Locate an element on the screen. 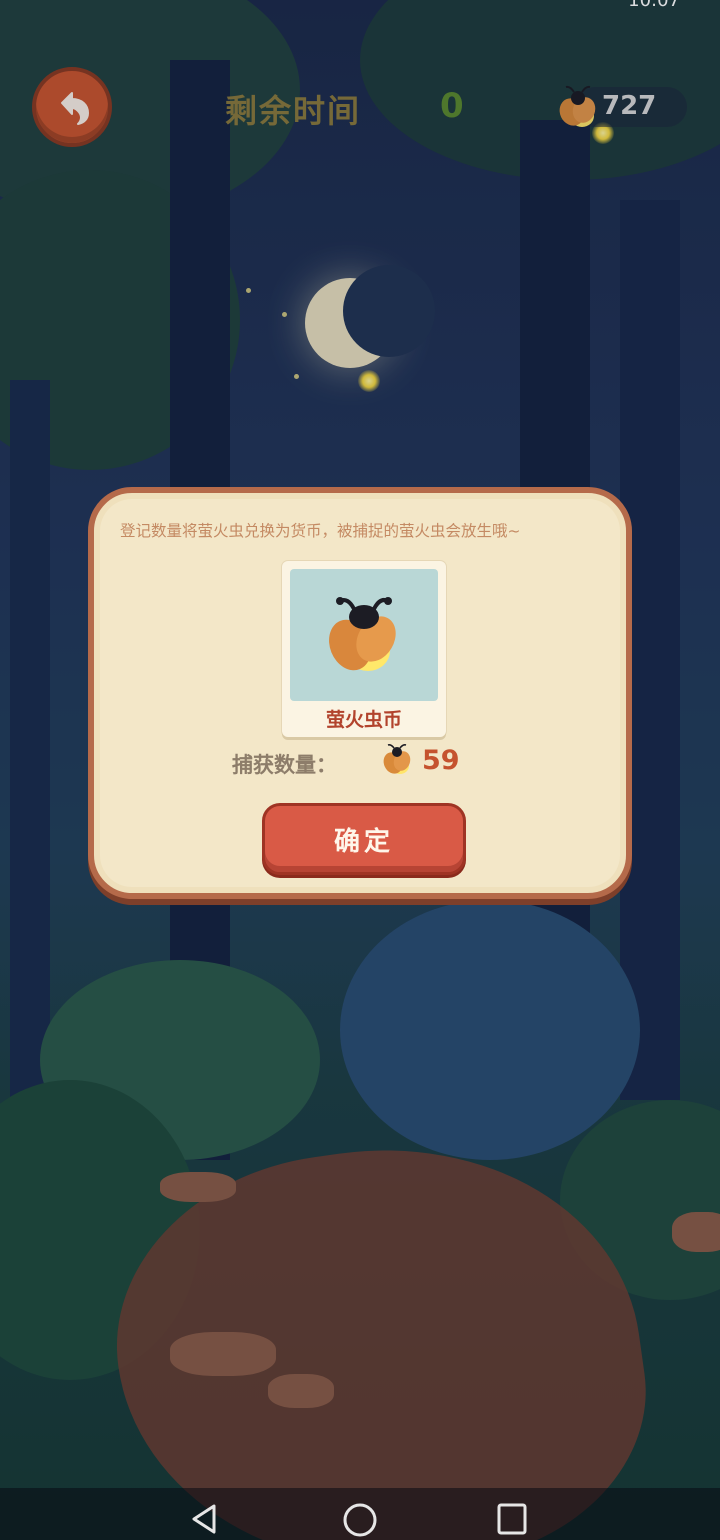 The image size is (720, 1540). recents-square-icon is located at coordinates (512, 1519).